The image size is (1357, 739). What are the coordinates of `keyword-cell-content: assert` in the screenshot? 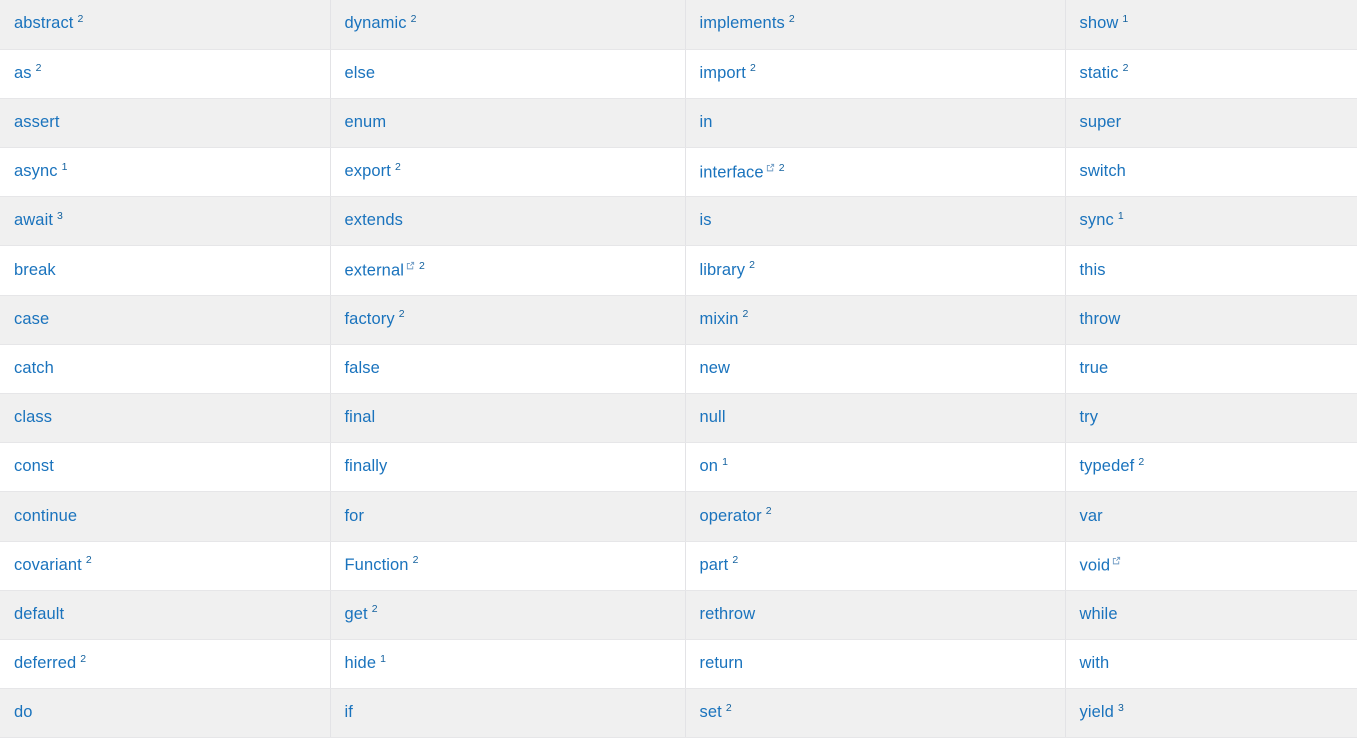 It's located at (37, 123).